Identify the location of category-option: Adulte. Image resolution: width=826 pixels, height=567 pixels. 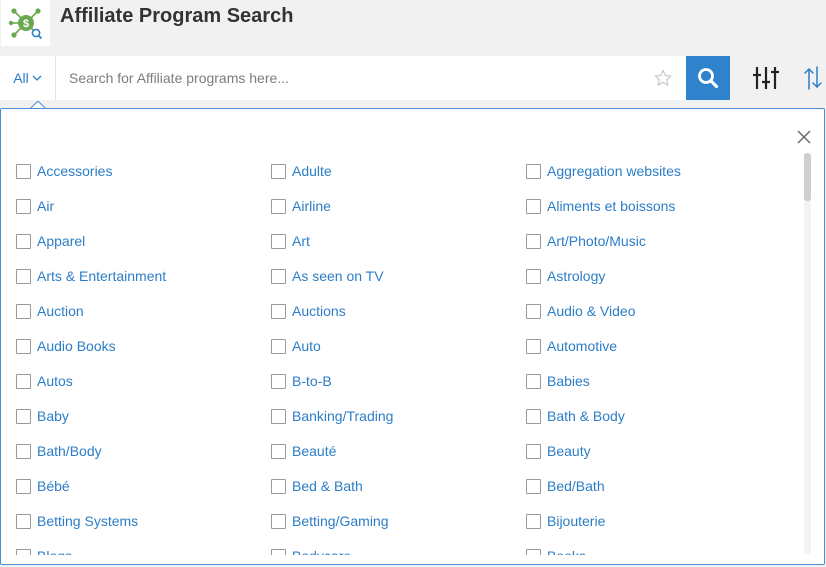
(301, 171).